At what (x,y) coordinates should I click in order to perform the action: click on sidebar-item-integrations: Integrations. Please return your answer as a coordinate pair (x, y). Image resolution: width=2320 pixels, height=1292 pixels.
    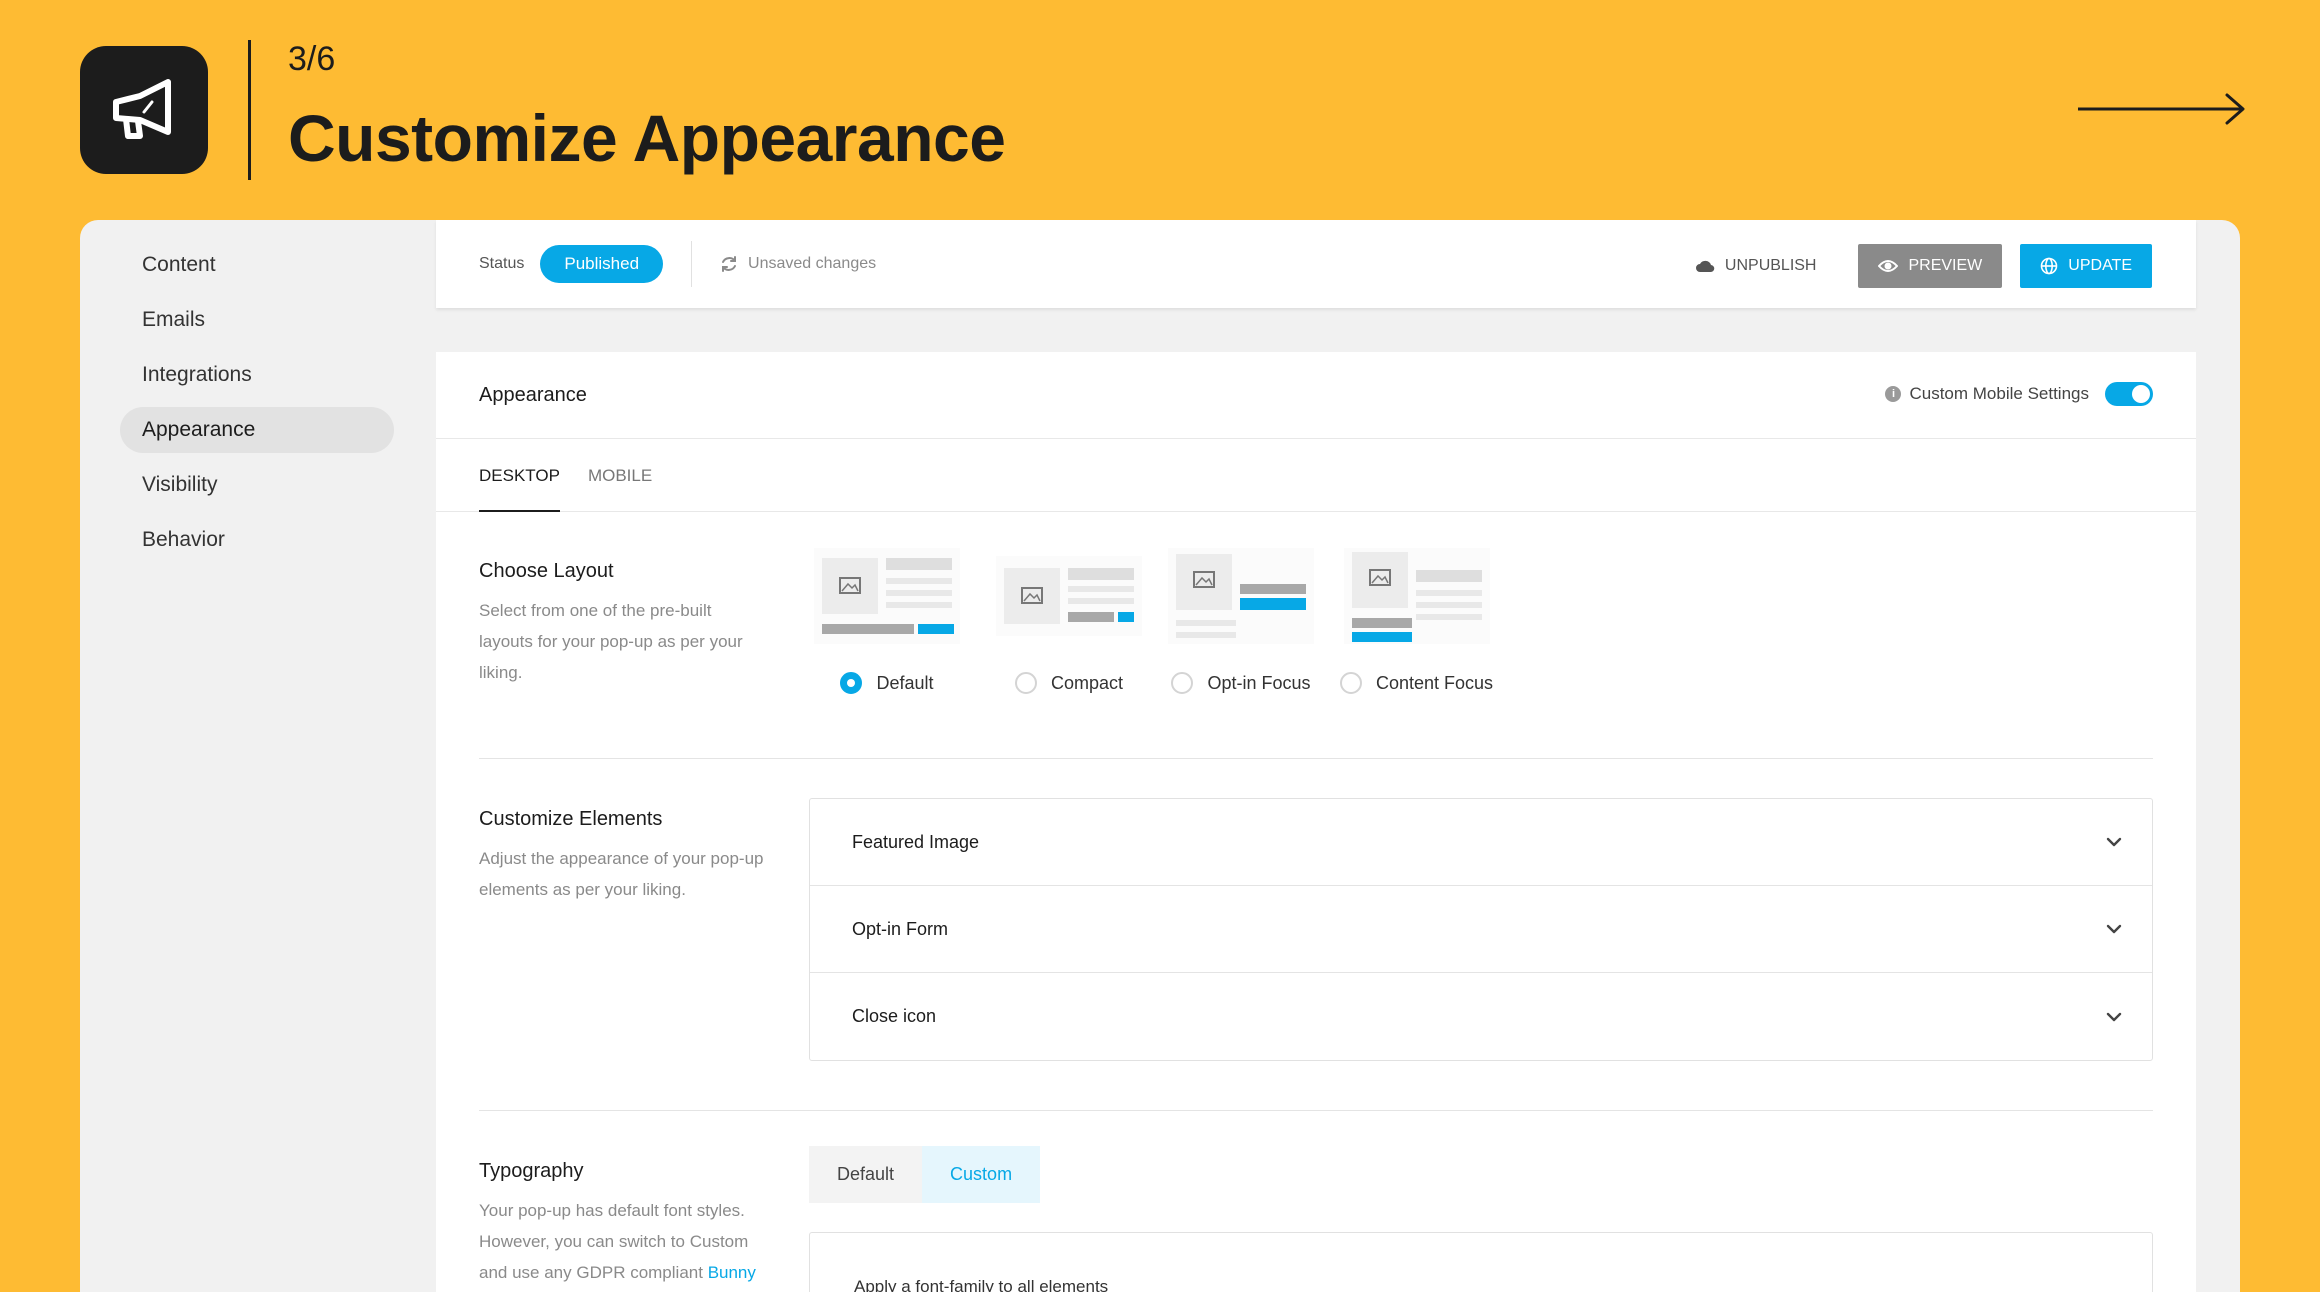
    Looking at the image, I should click on (257, 375).